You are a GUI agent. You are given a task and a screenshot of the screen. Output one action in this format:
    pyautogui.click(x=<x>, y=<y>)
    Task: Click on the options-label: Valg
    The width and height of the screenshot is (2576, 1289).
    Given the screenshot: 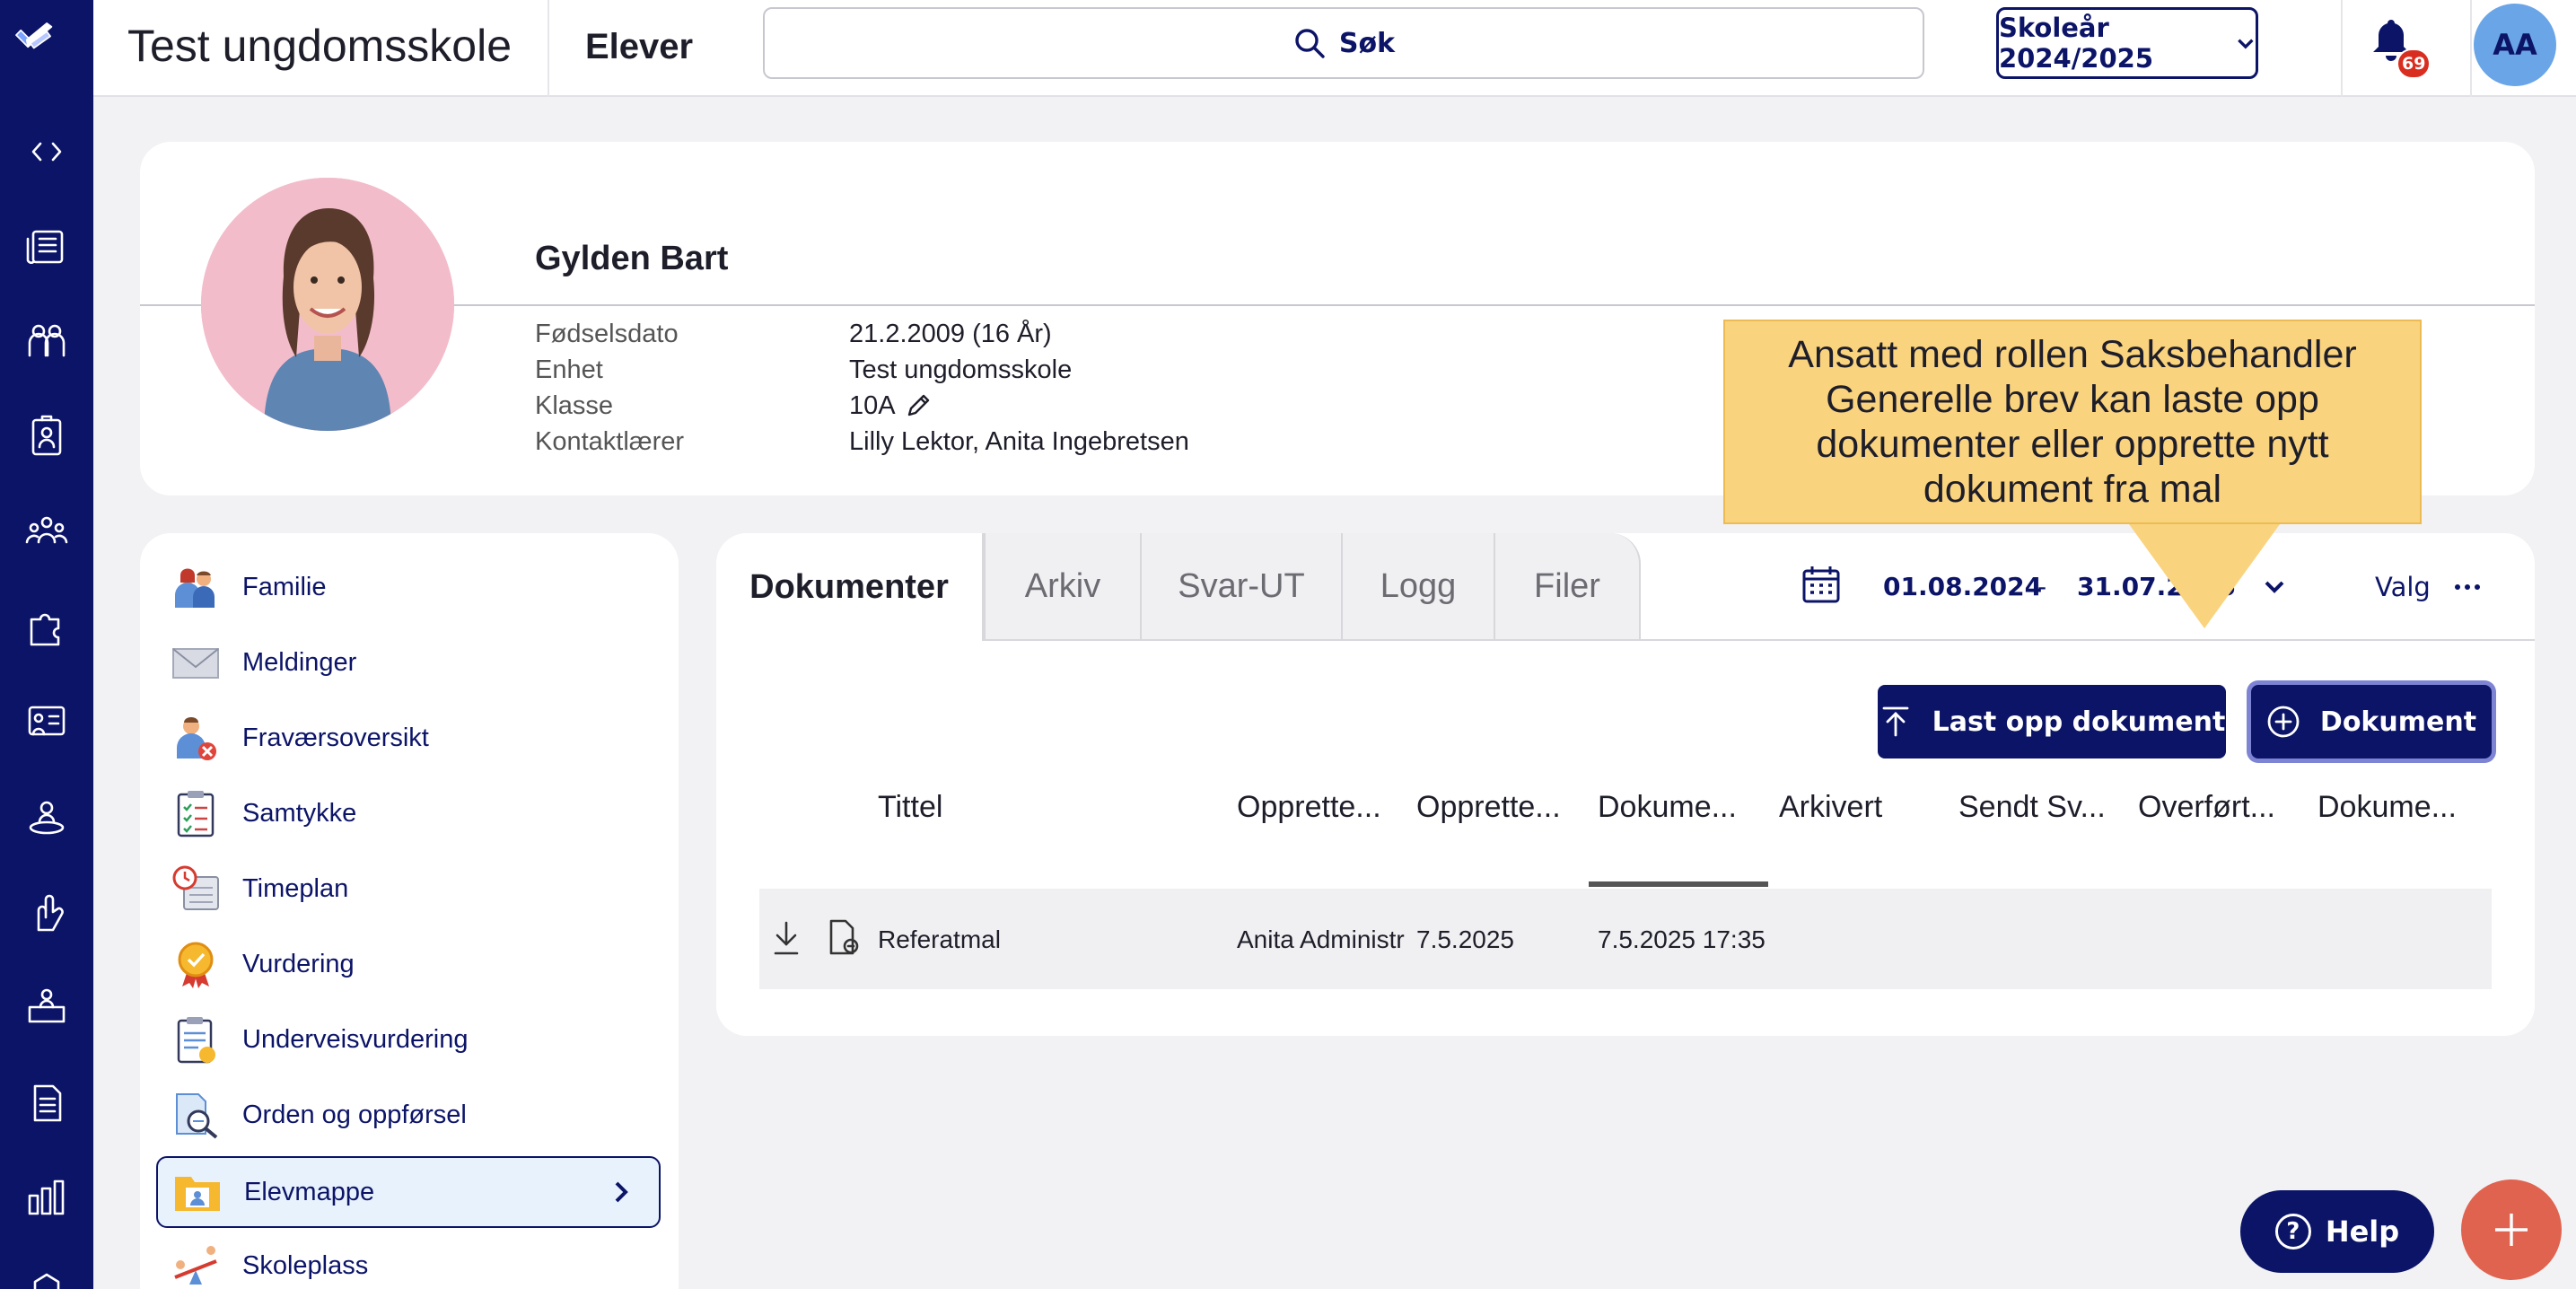 What is the action you would take?
    pyautogui.click(x=2403, y=587)
    